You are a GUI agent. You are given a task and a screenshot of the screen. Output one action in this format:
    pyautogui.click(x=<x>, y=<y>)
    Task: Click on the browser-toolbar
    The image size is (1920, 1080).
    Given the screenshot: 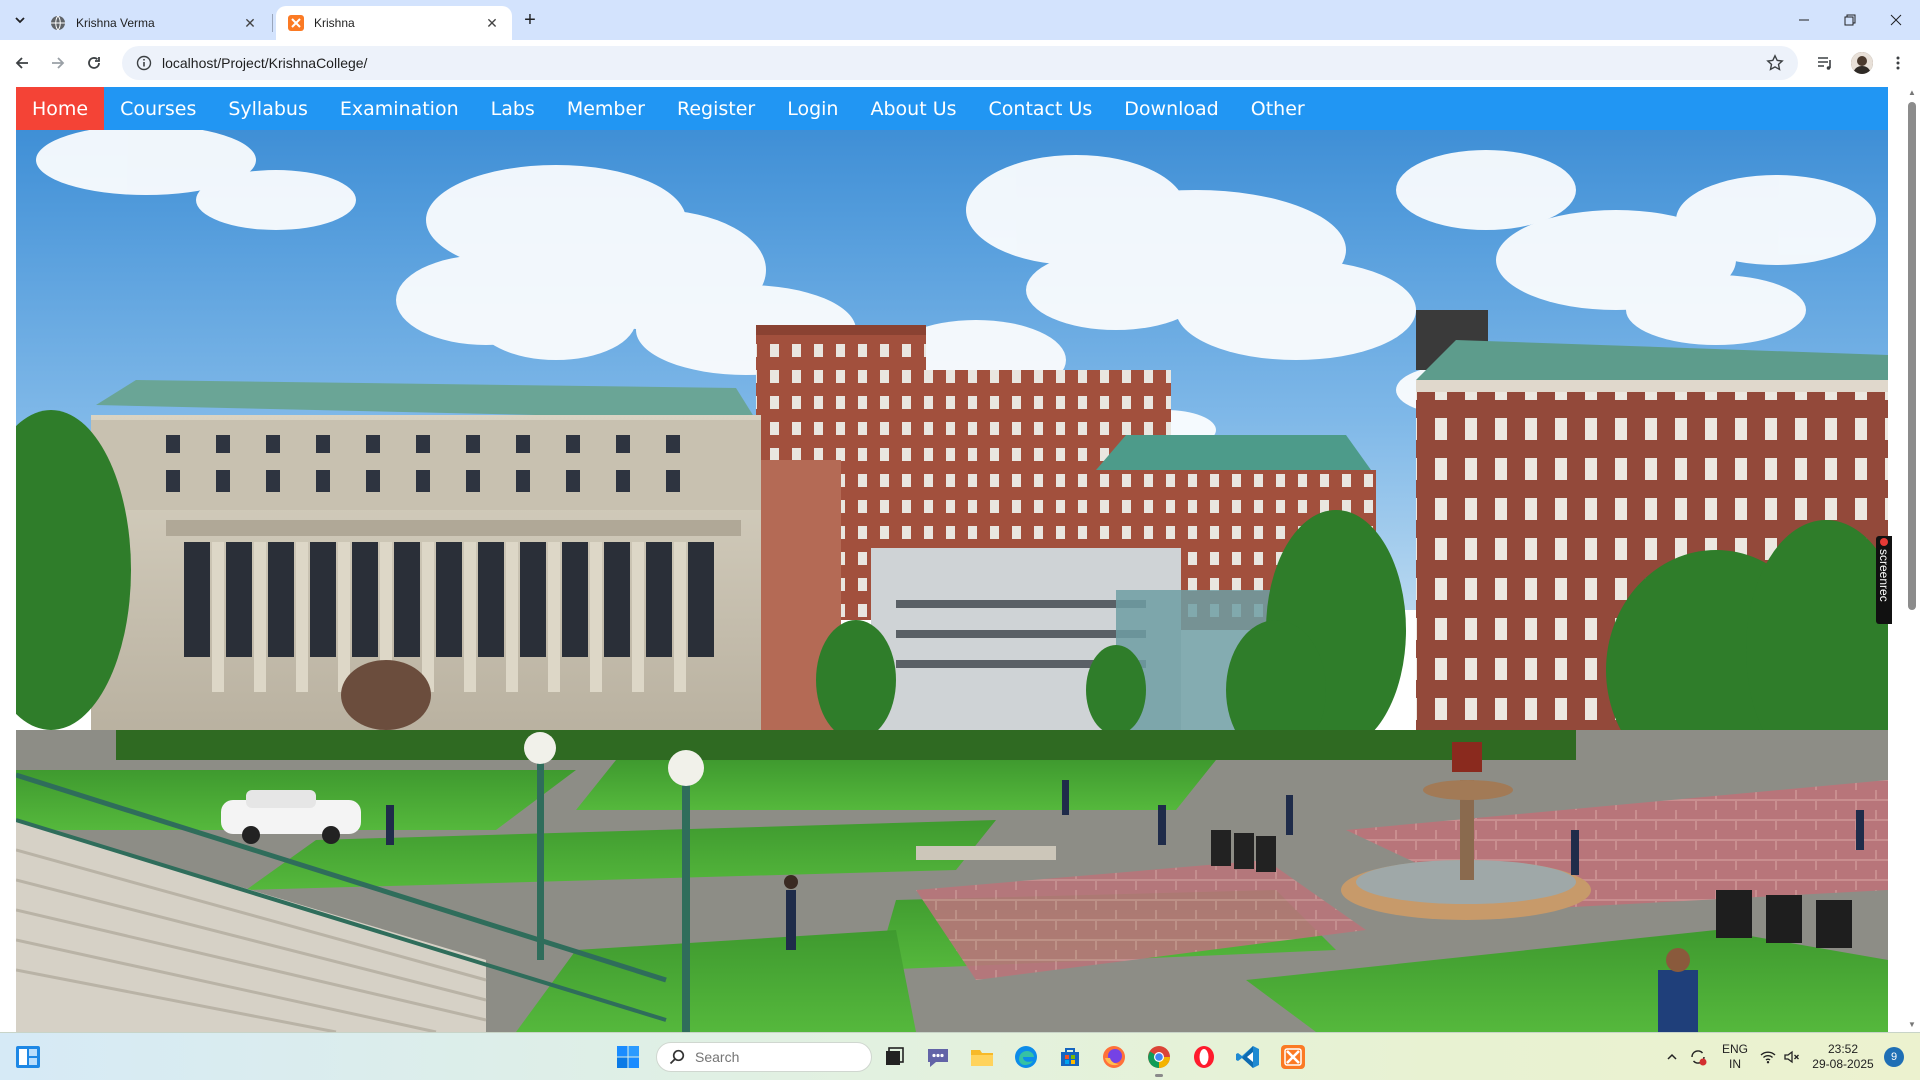 What is the action you would take?
    pyautogui.click(x=960, y=63)
    